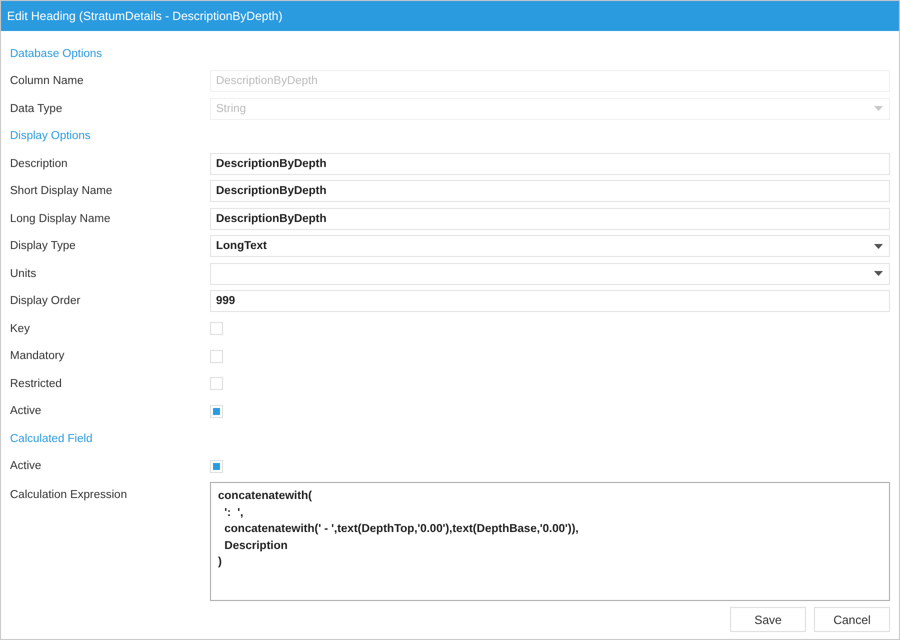 The image size is (900, 640). Describe the element at coordinates (56, 54) in the screenshot. I see `section-heading: Database Options` at that location.